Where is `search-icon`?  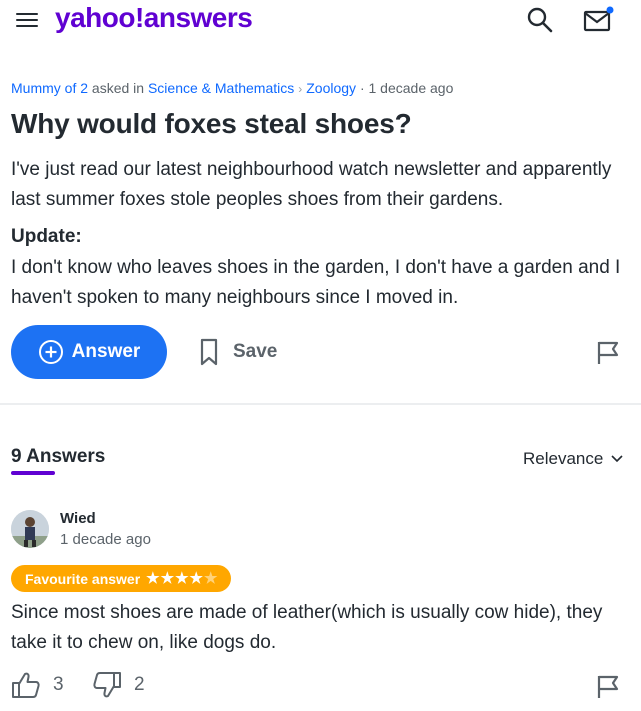 search-icon is located at coordinates (540, 20).